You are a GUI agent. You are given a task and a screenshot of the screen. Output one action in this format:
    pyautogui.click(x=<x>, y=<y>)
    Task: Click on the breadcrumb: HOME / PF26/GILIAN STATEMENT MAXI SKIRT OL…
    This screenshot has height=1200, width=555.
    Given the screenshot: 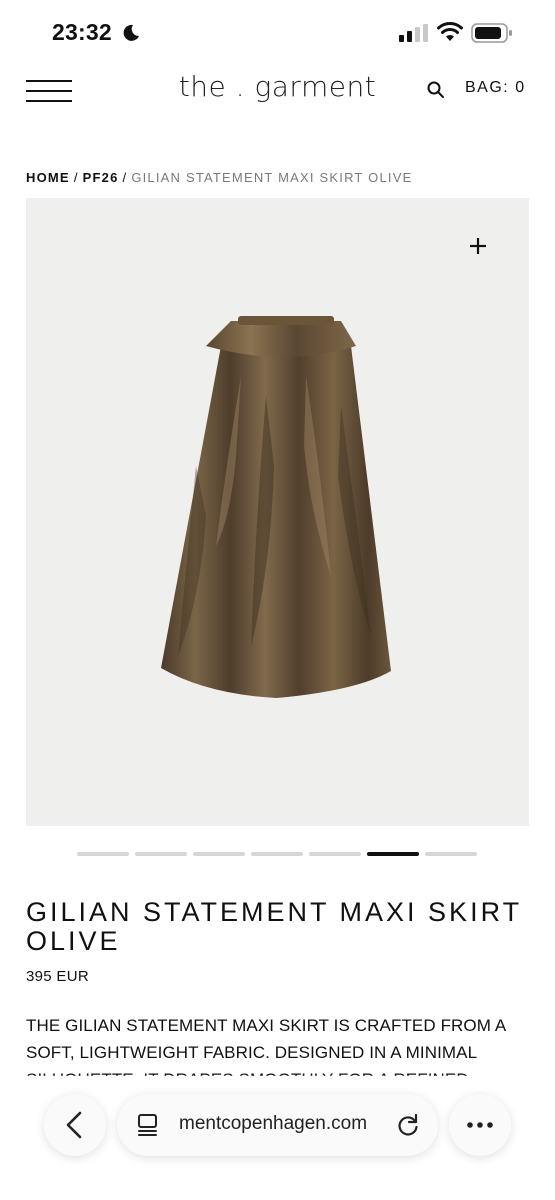 What is the action you would take?
    pyautogui.click(x=219, y=177)
    